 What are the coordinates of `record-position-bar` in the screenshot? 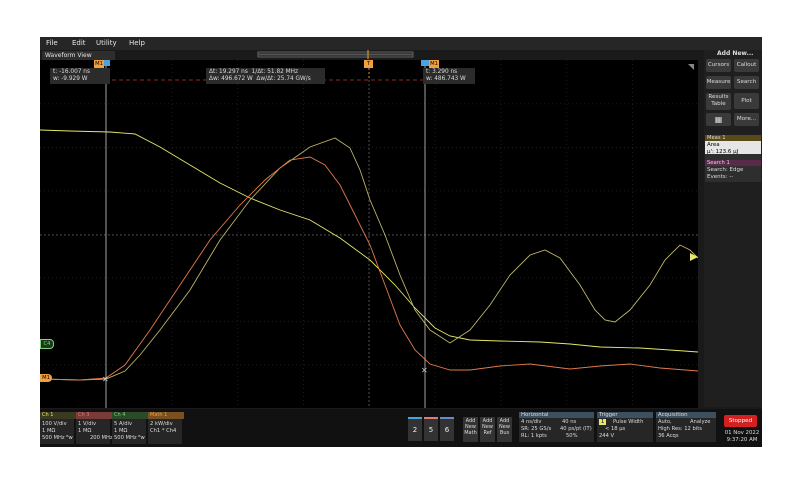 It's located at (335, 55).